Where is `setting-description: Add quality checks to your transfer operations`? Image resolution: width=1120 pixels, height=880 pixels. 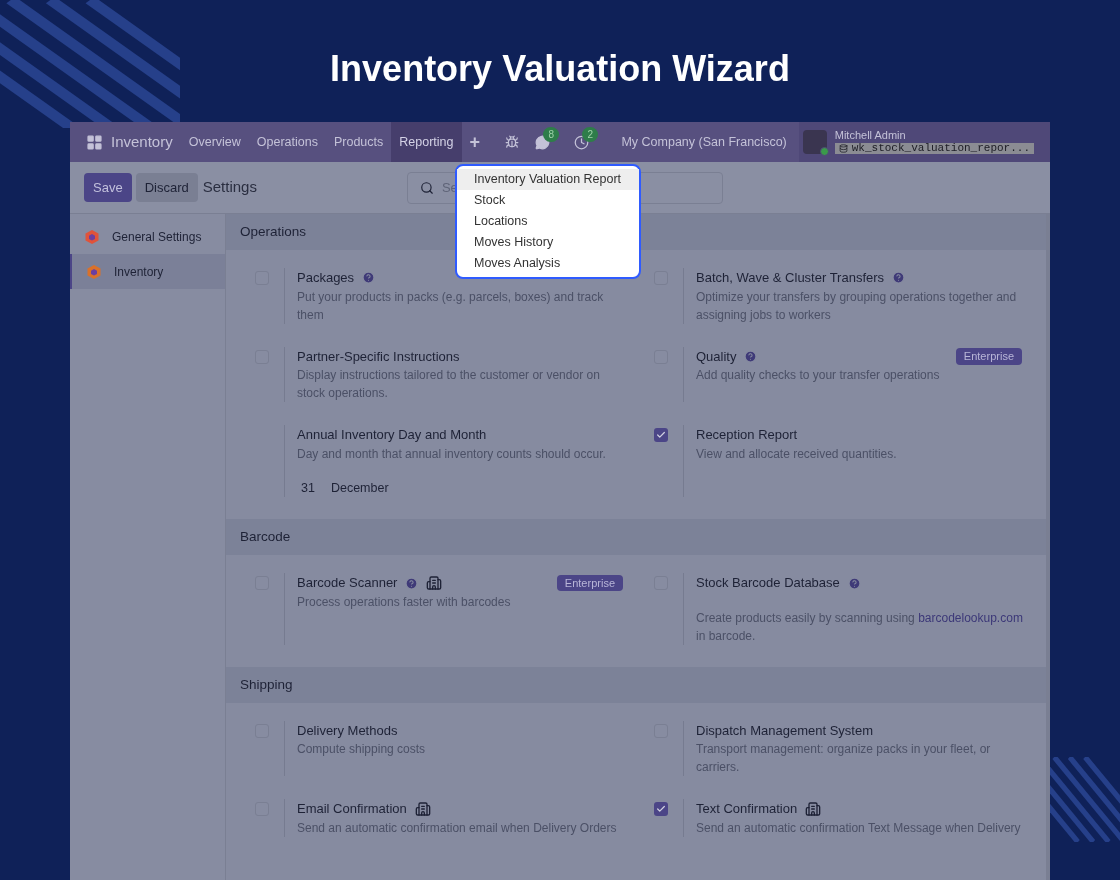
setting-description: Add quality checks to your transfer operations is located at coordinates (818, 375).